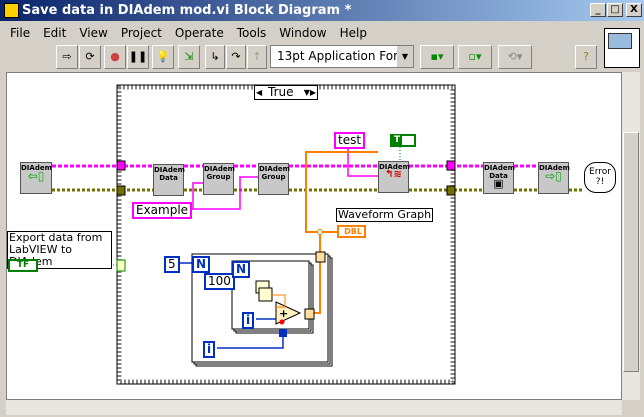 This screenshot has height=417, width=644. I want to click on n-inner-constant: 100, so click(219, 281).